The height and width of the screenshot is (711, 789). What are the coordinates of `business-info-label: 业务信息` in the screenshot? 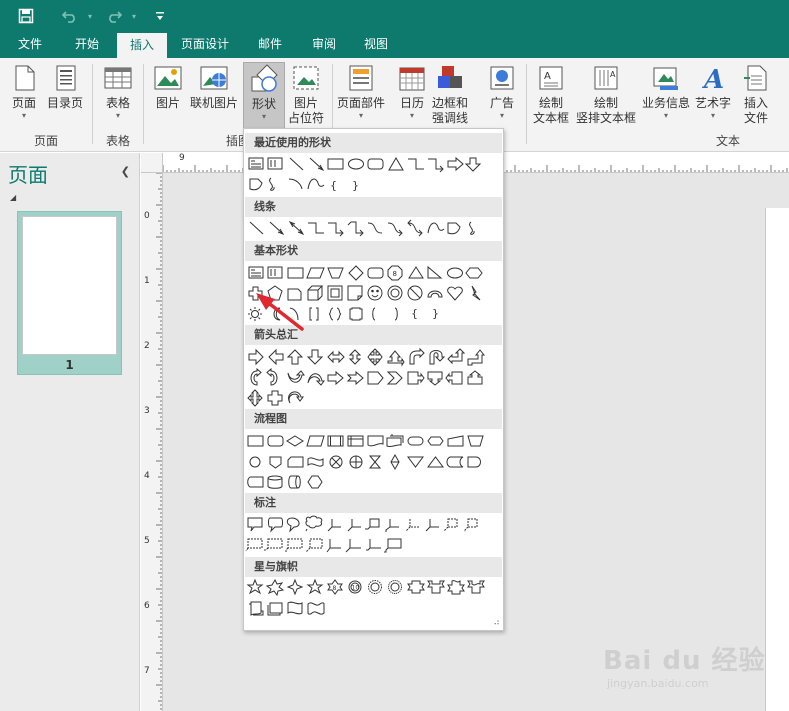 It's located at (666, 103).